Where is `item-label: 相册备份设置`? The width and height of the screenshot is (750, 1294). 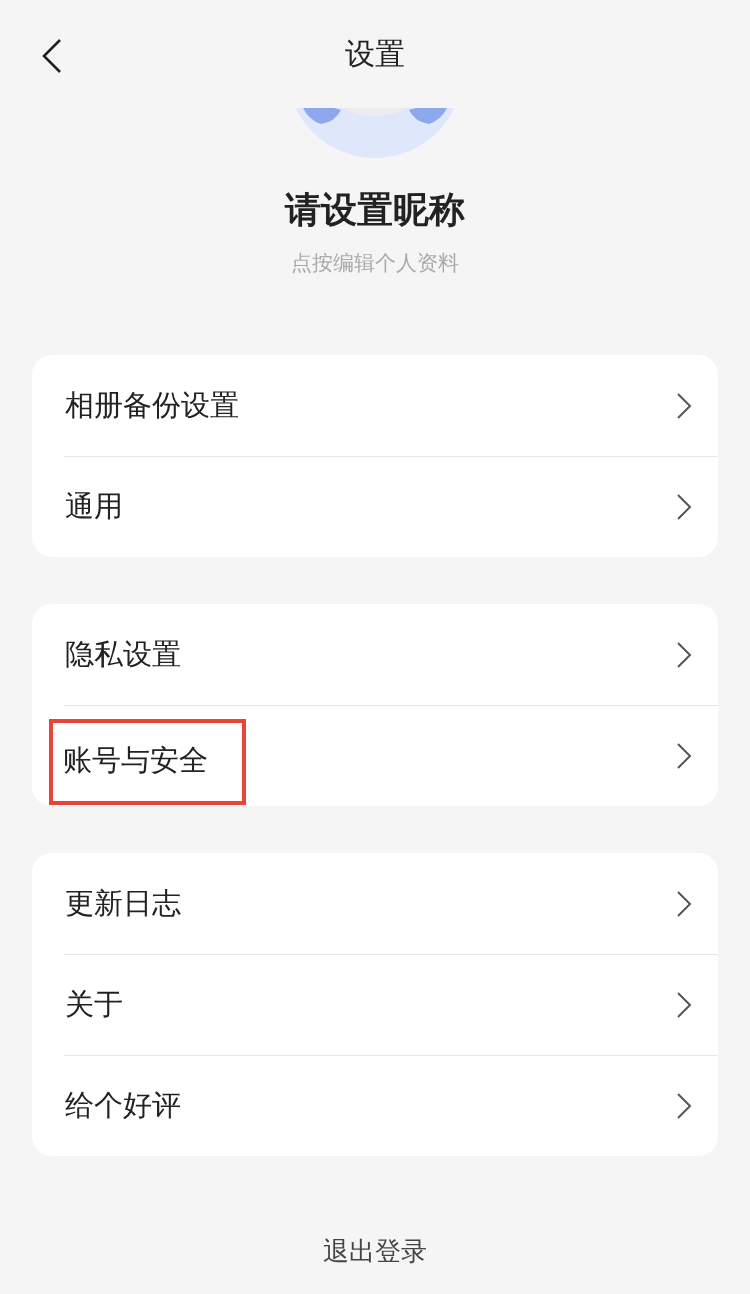 item-label: 相册备份设置 is located at coordinates (152, 405).